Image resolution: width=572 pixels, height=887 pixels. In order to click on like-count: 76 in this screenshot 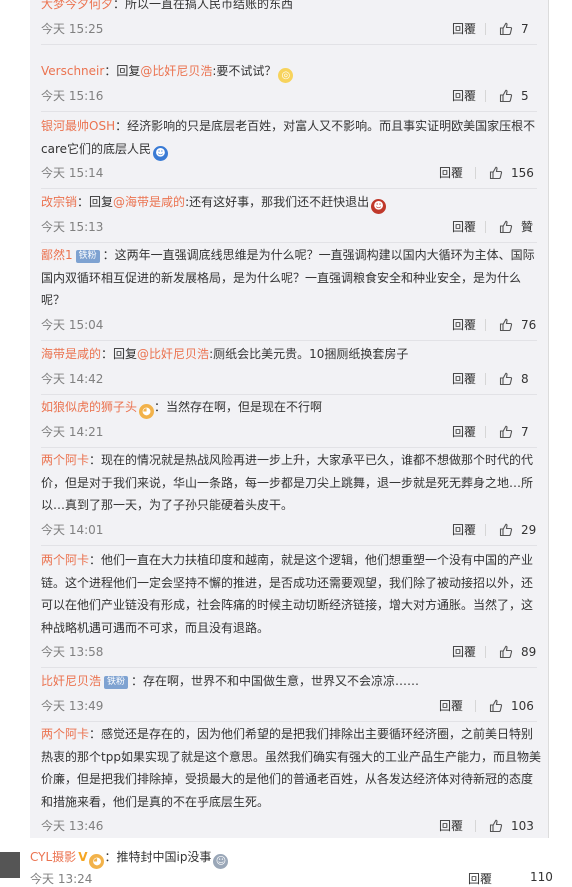, I will do `click(529, 324)`.